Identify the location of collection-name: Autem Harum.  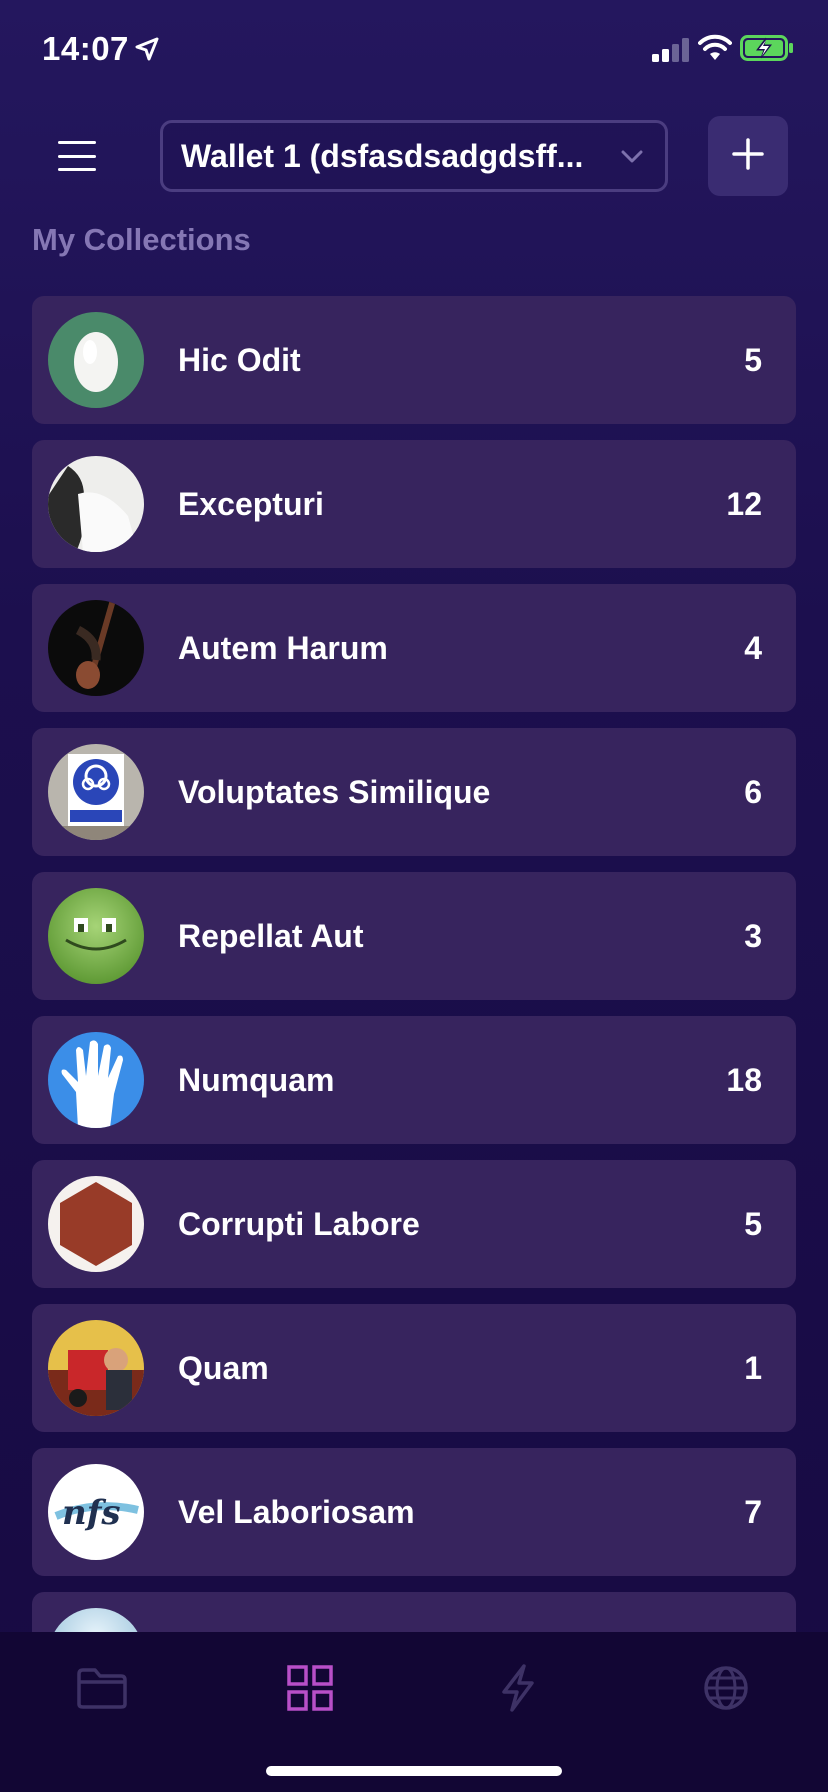
(283, 647).